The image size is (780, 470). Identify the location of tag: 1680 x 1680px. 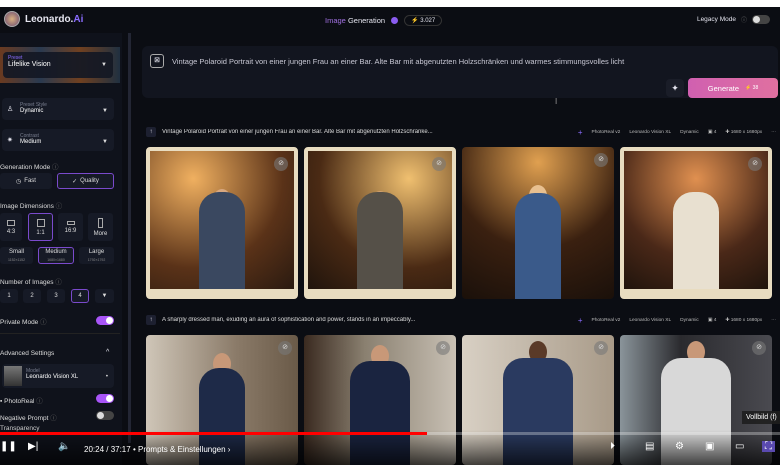
(746, 132).